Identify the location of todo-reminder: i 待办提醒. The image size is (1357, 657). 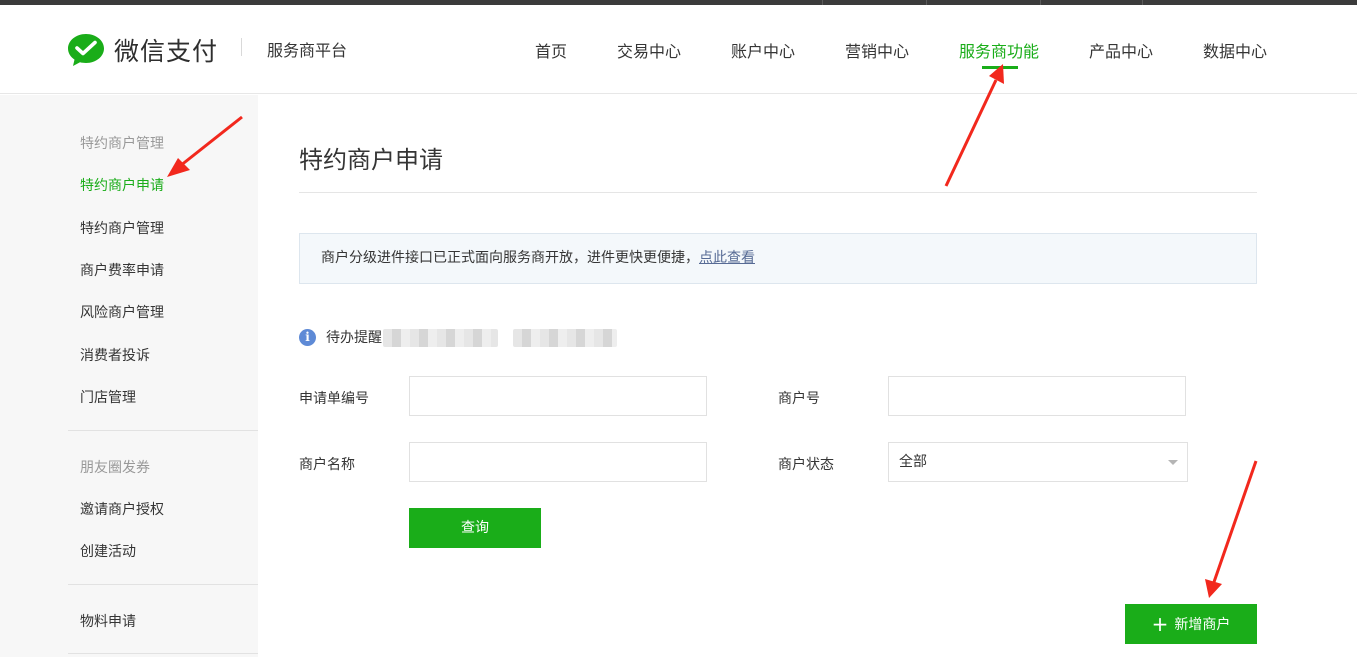
(340, 337).